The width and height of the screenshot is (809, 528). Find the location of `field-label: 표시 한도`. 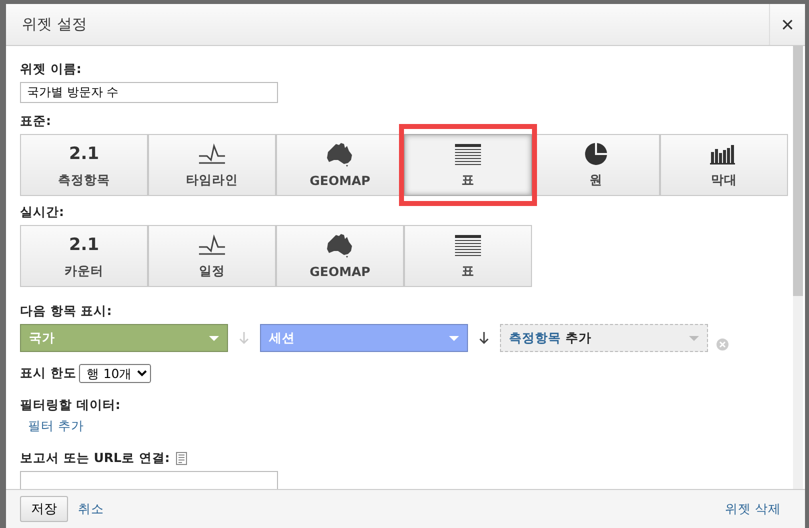

field-label: 표시 한도 is located at coordinates (48, 373).